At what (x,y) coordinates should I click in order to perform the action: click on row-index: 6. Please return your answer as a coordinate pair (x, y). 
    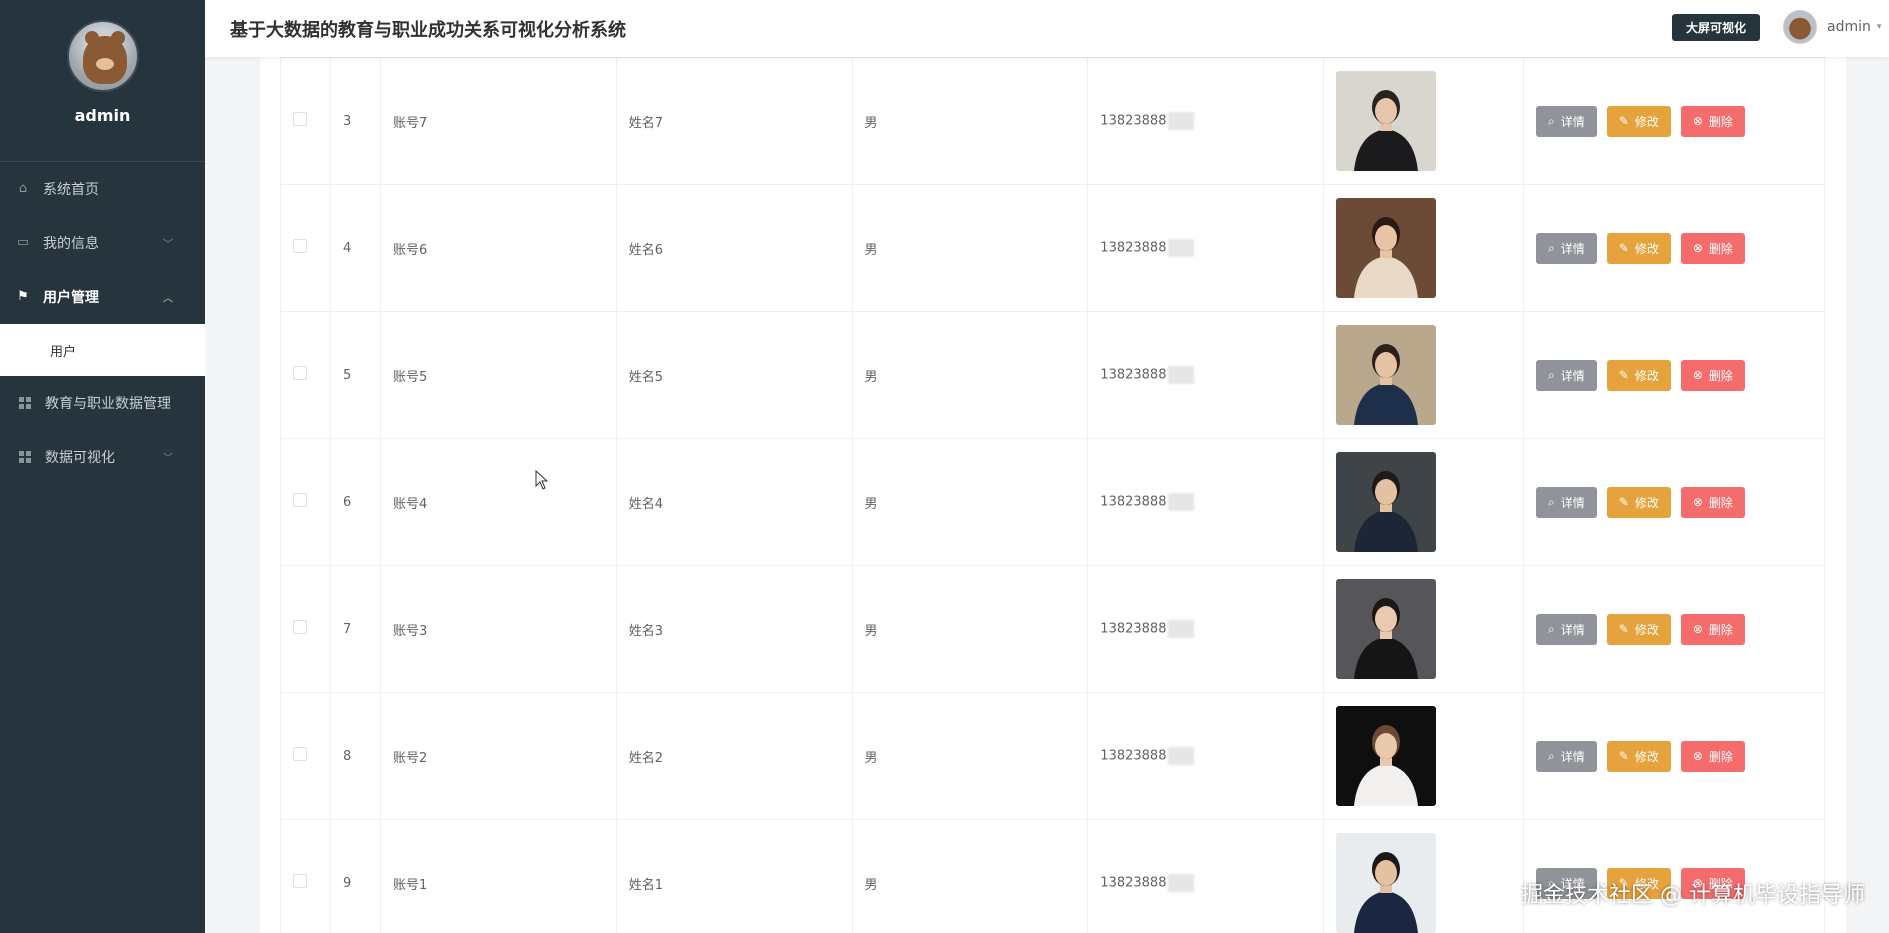
    Looking at the image, I should click on (355, 502).